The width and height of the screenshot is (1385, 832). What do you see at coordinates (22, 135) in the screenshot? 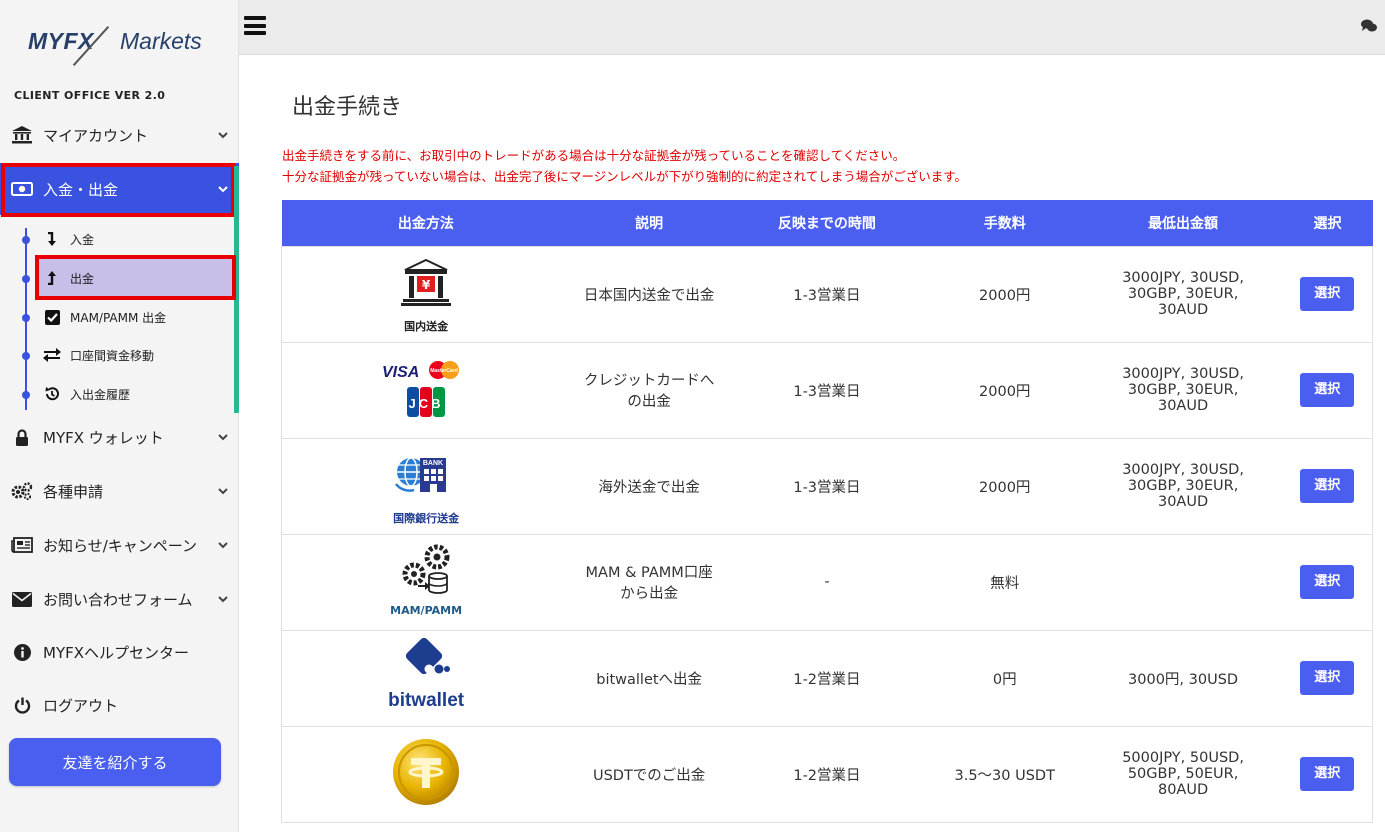
I see `bank-icon` at bounding box center [22, 135].